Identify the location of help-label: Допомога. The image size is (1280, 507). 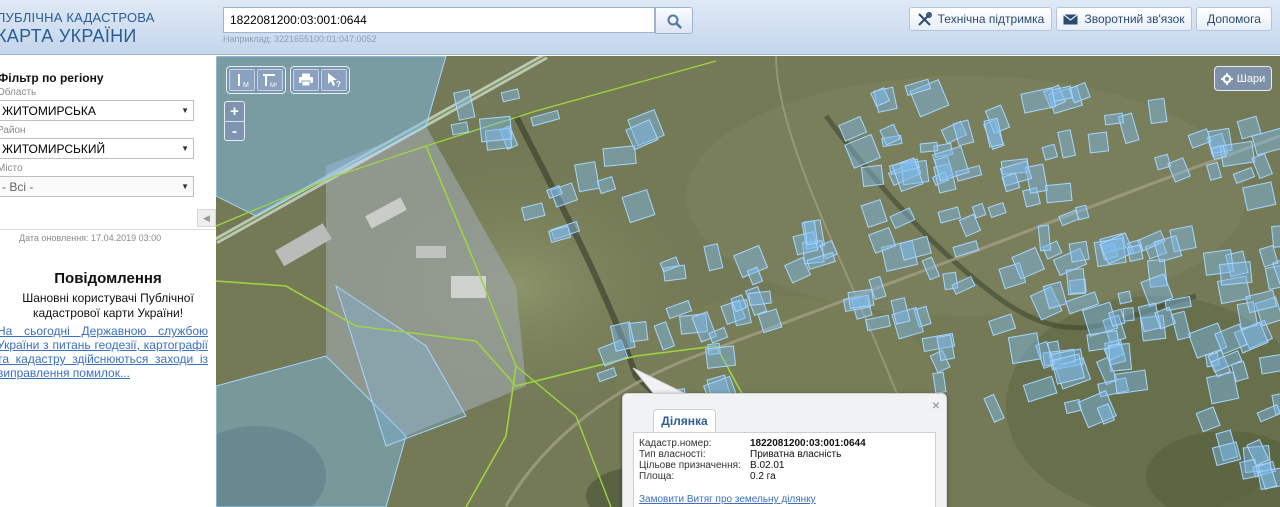
(1234, 19).